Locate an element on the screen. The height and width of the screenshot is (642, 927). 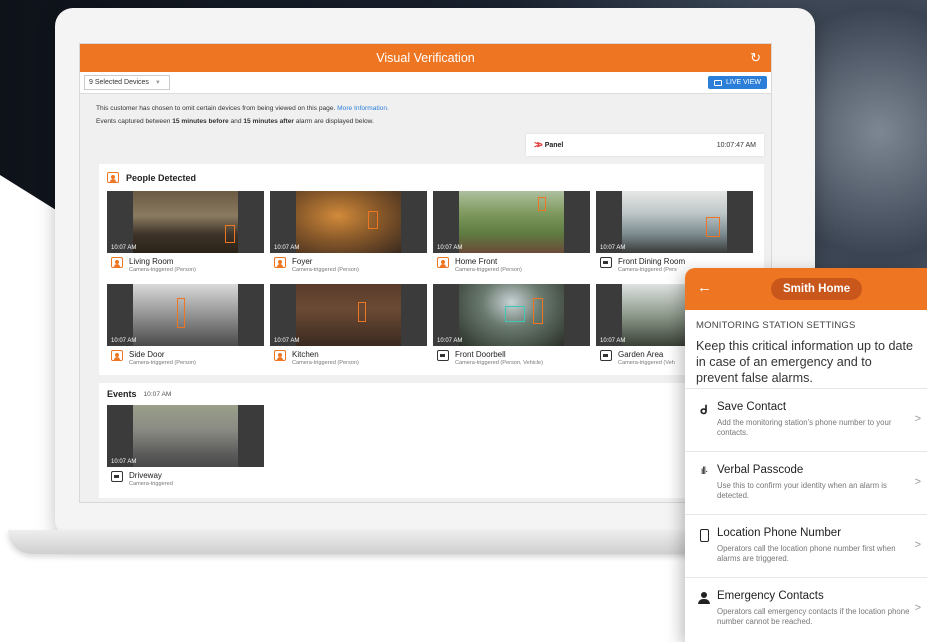
refresh-icon: ↻ is located at coordinates (755, 58).